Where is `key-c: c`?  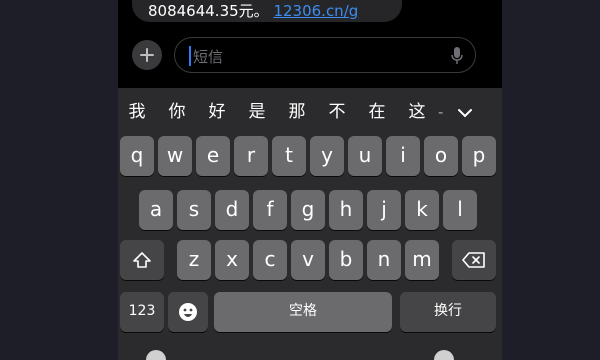 key-c: c is located at coordinates (270, 260).